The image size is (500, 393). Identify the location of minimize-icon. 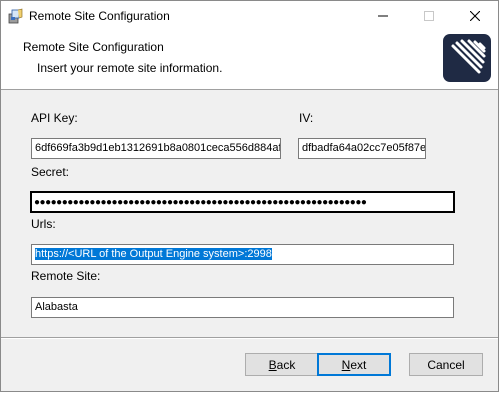
(383, 16).